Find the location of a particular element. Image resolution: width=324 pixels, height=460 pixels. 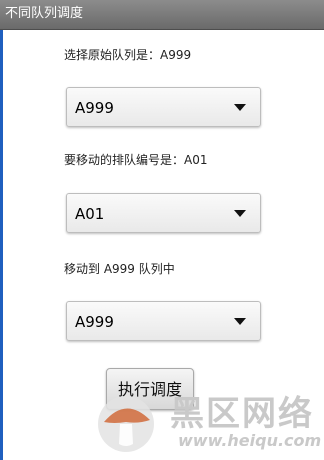

item-number-value: A01 is located at coordinates (90, 214).